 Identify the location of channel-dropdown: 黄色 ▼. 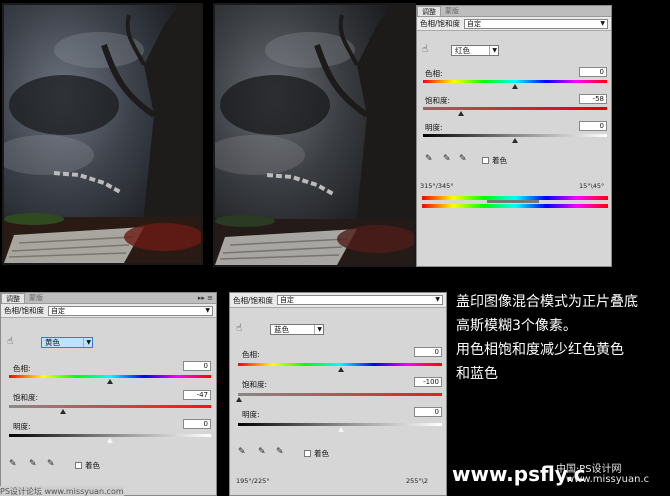
(67, 342).